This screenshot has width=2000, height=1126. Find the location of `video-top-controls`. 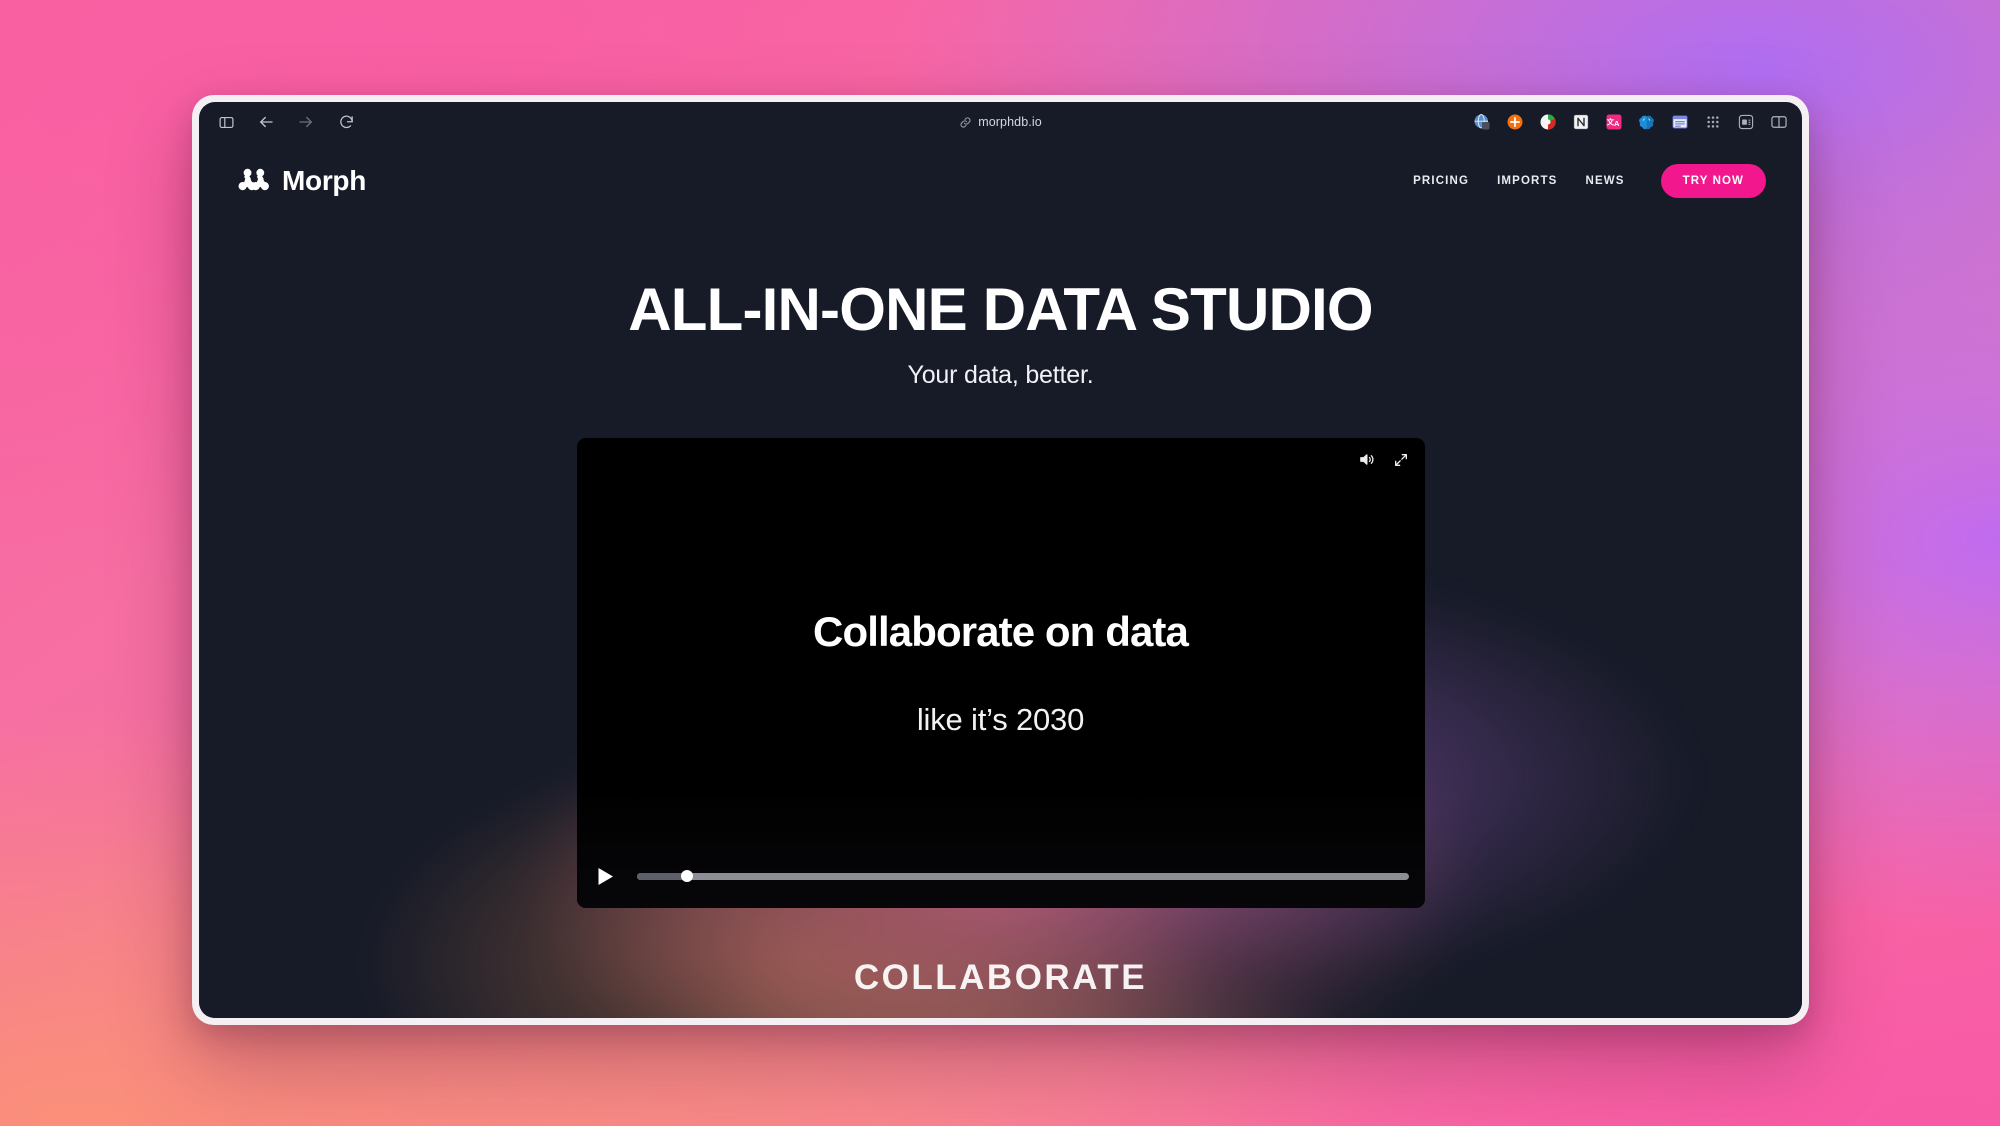

video-top-controls is located at coordinates (1384, 459).